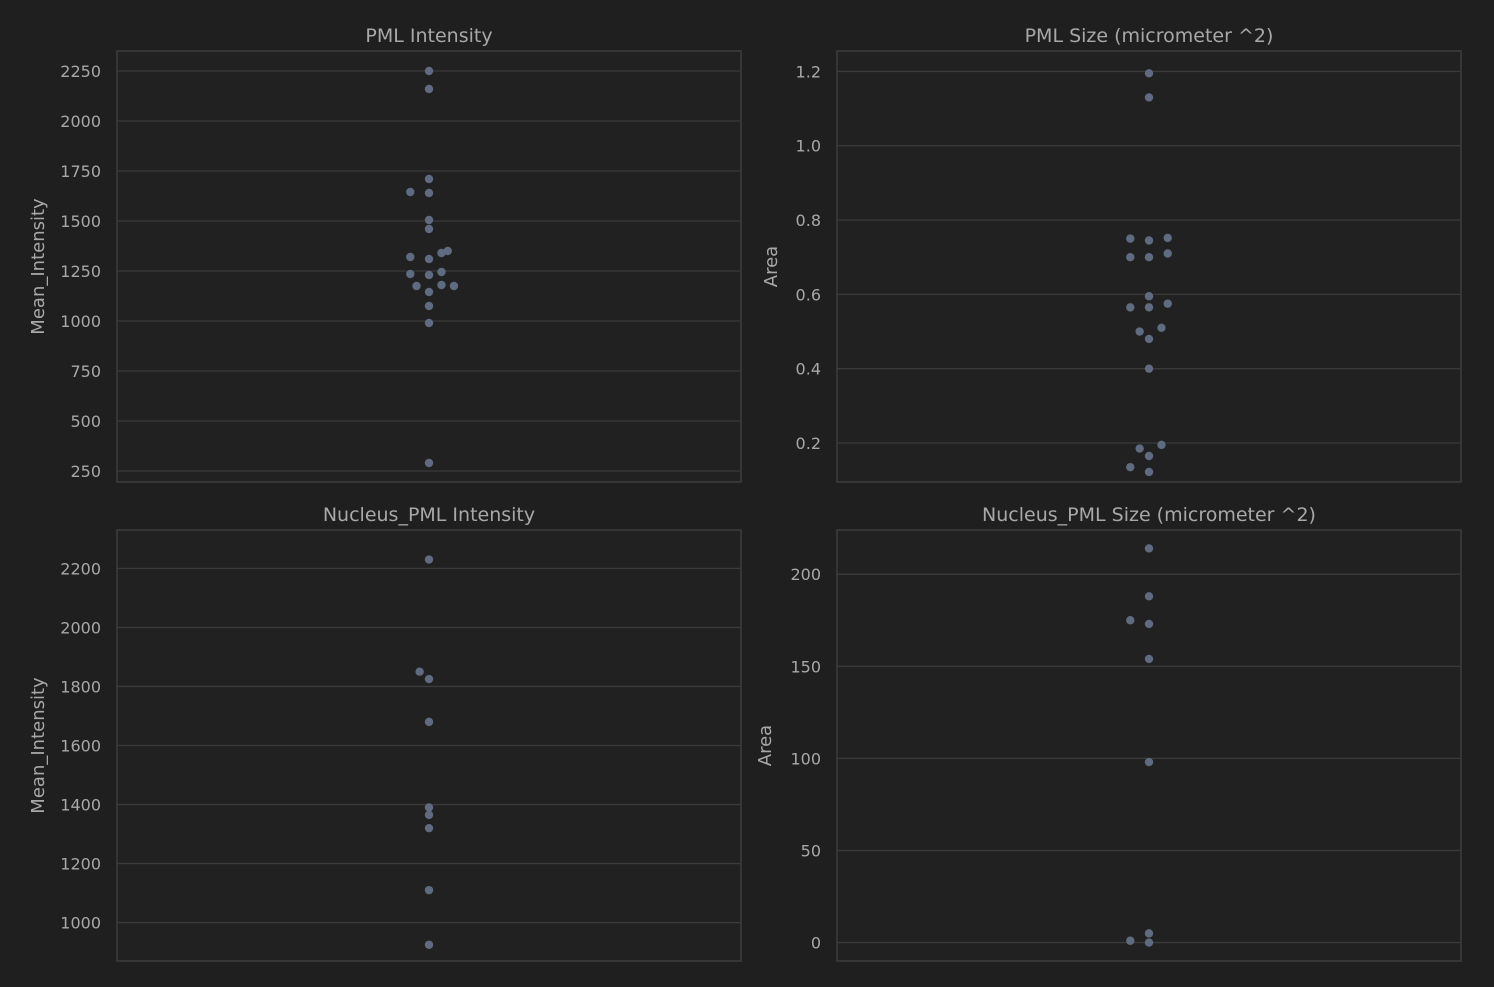  Describe the element at coordinates (80, 568) in the screenshot. I see `y-tick-label: 2200` at that location.